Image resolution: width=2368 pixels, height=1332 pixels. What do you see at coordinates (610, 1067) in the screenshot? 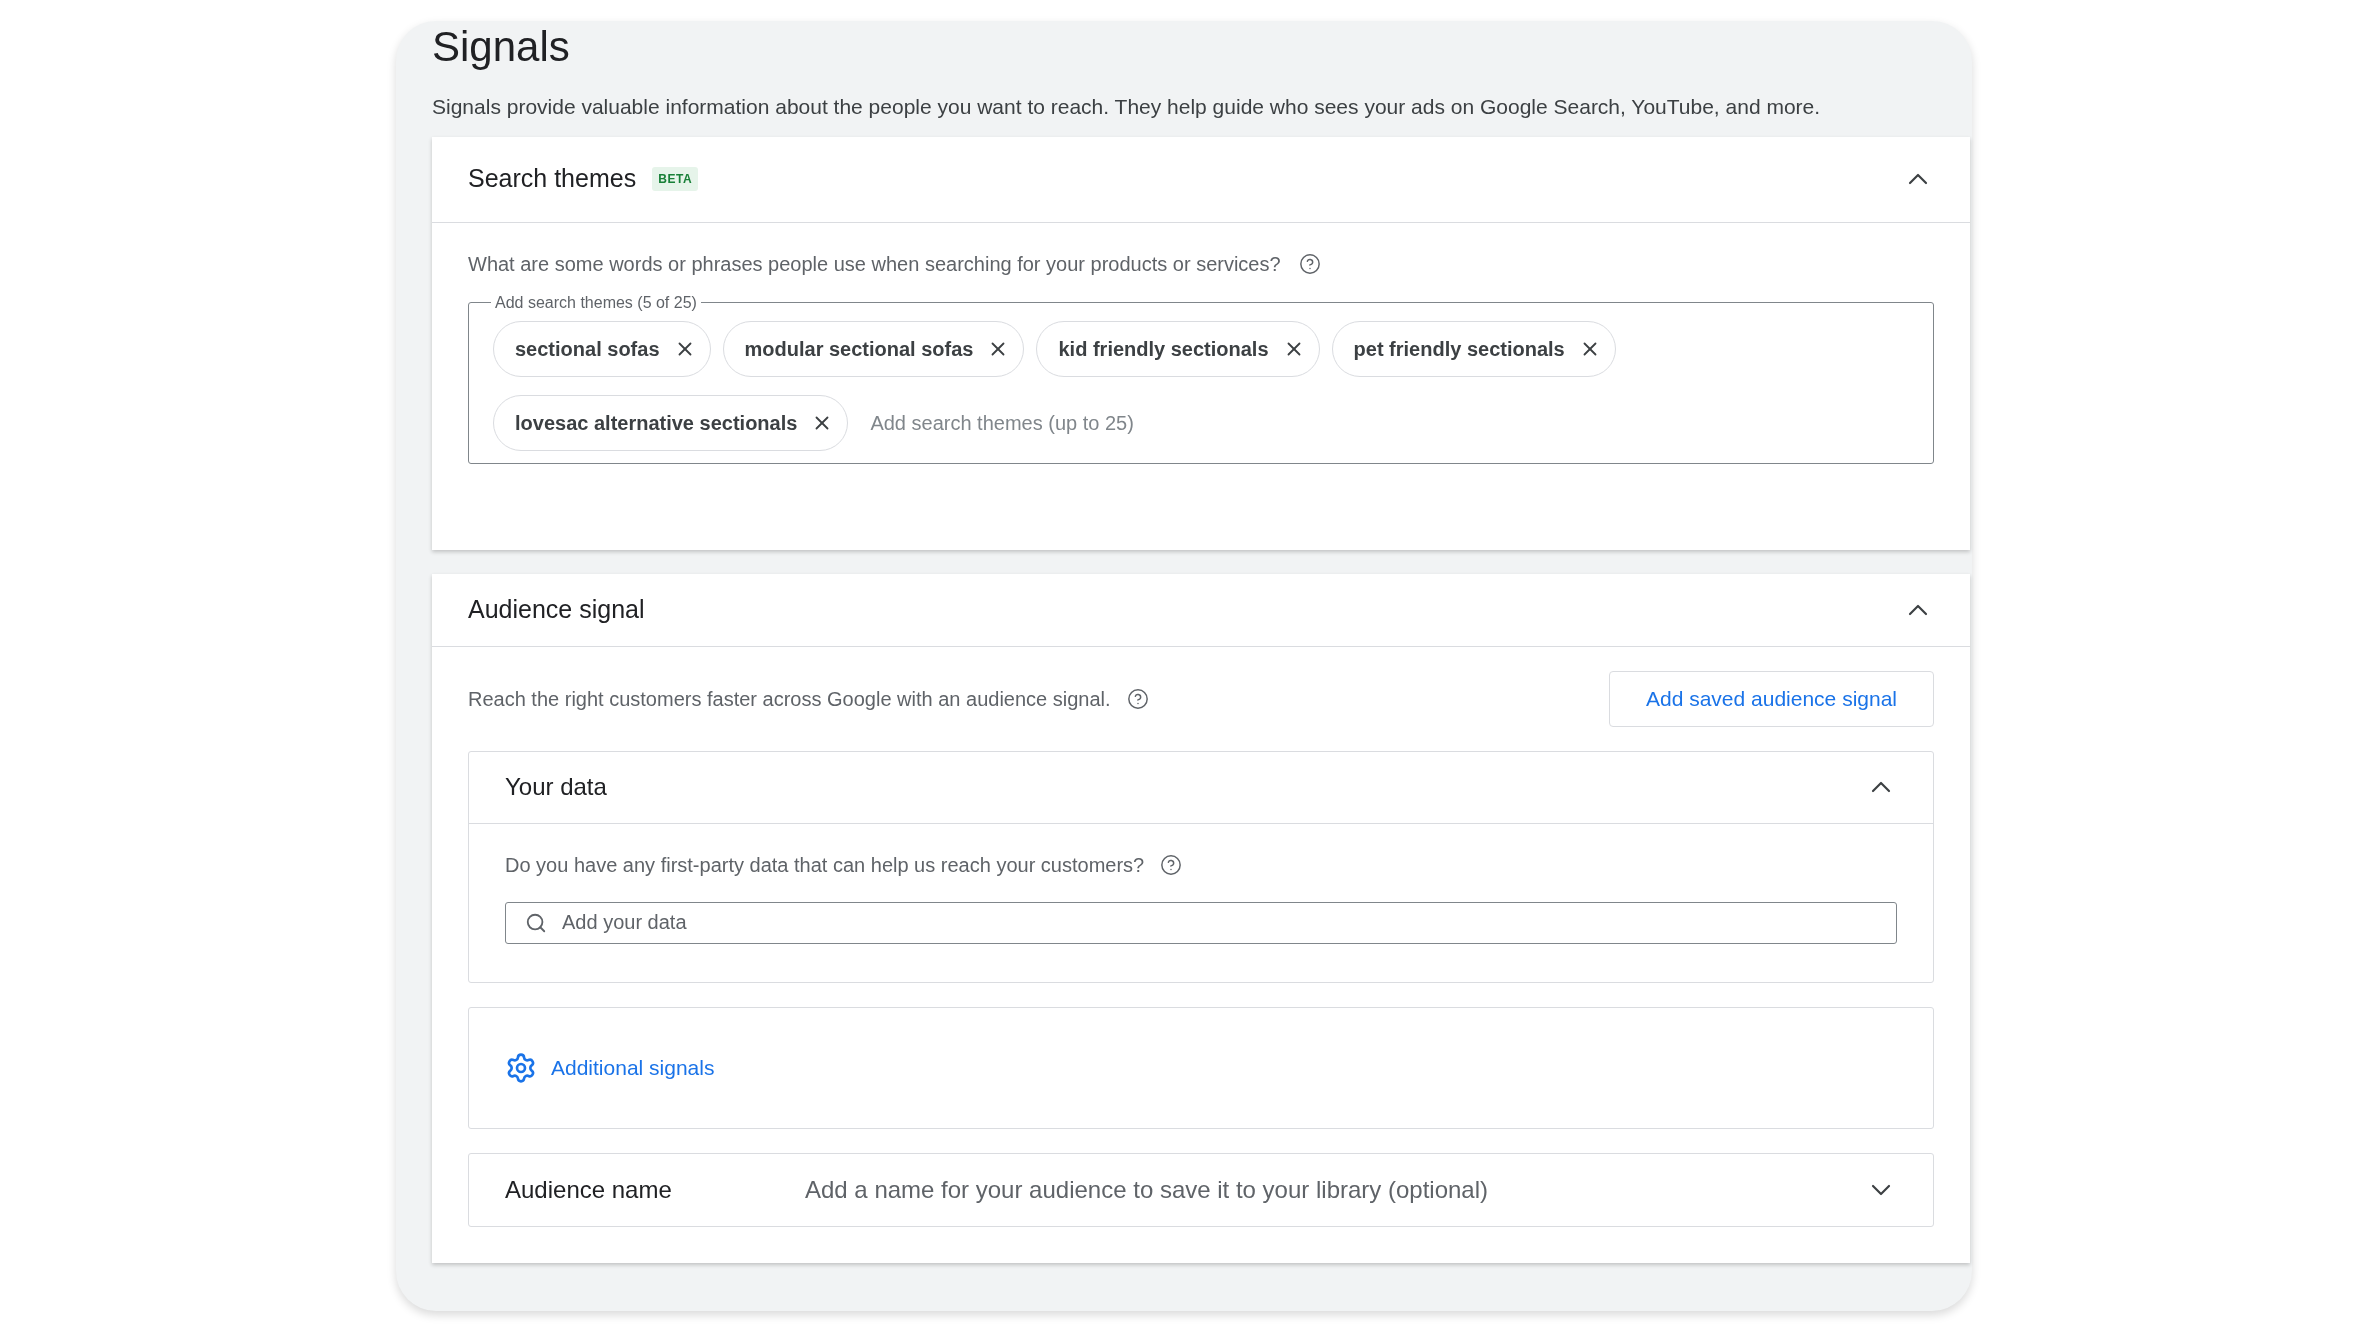
I see `additional-signals-link: Additional signals` at bounding box center [610, 1067].